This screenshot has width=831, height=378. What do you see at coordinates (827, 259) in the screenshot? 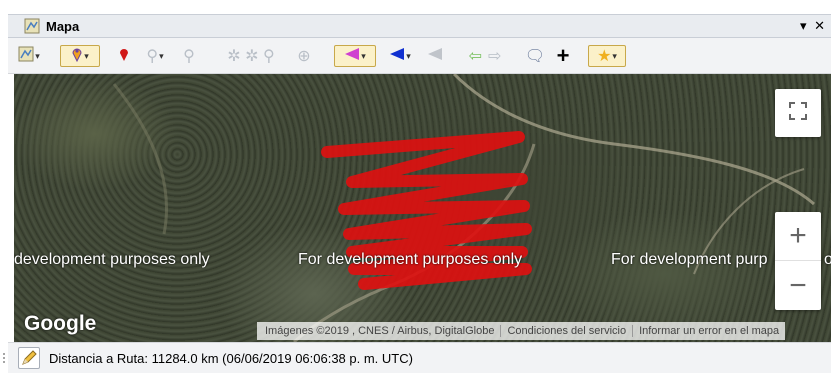
I see `watermark-edge: or` at bounding box center [827, 259].